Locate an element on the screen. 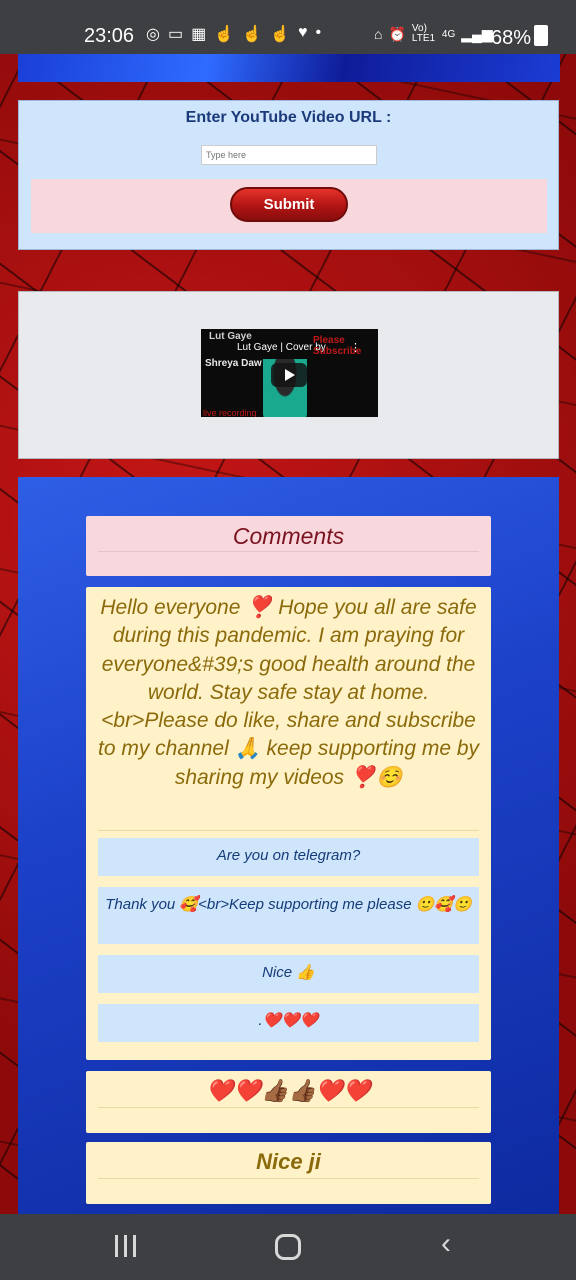 This screenshot has width=576, height=1280. video-overlay-subscribe: Please Subscribe is located at coordinates (337, 346).